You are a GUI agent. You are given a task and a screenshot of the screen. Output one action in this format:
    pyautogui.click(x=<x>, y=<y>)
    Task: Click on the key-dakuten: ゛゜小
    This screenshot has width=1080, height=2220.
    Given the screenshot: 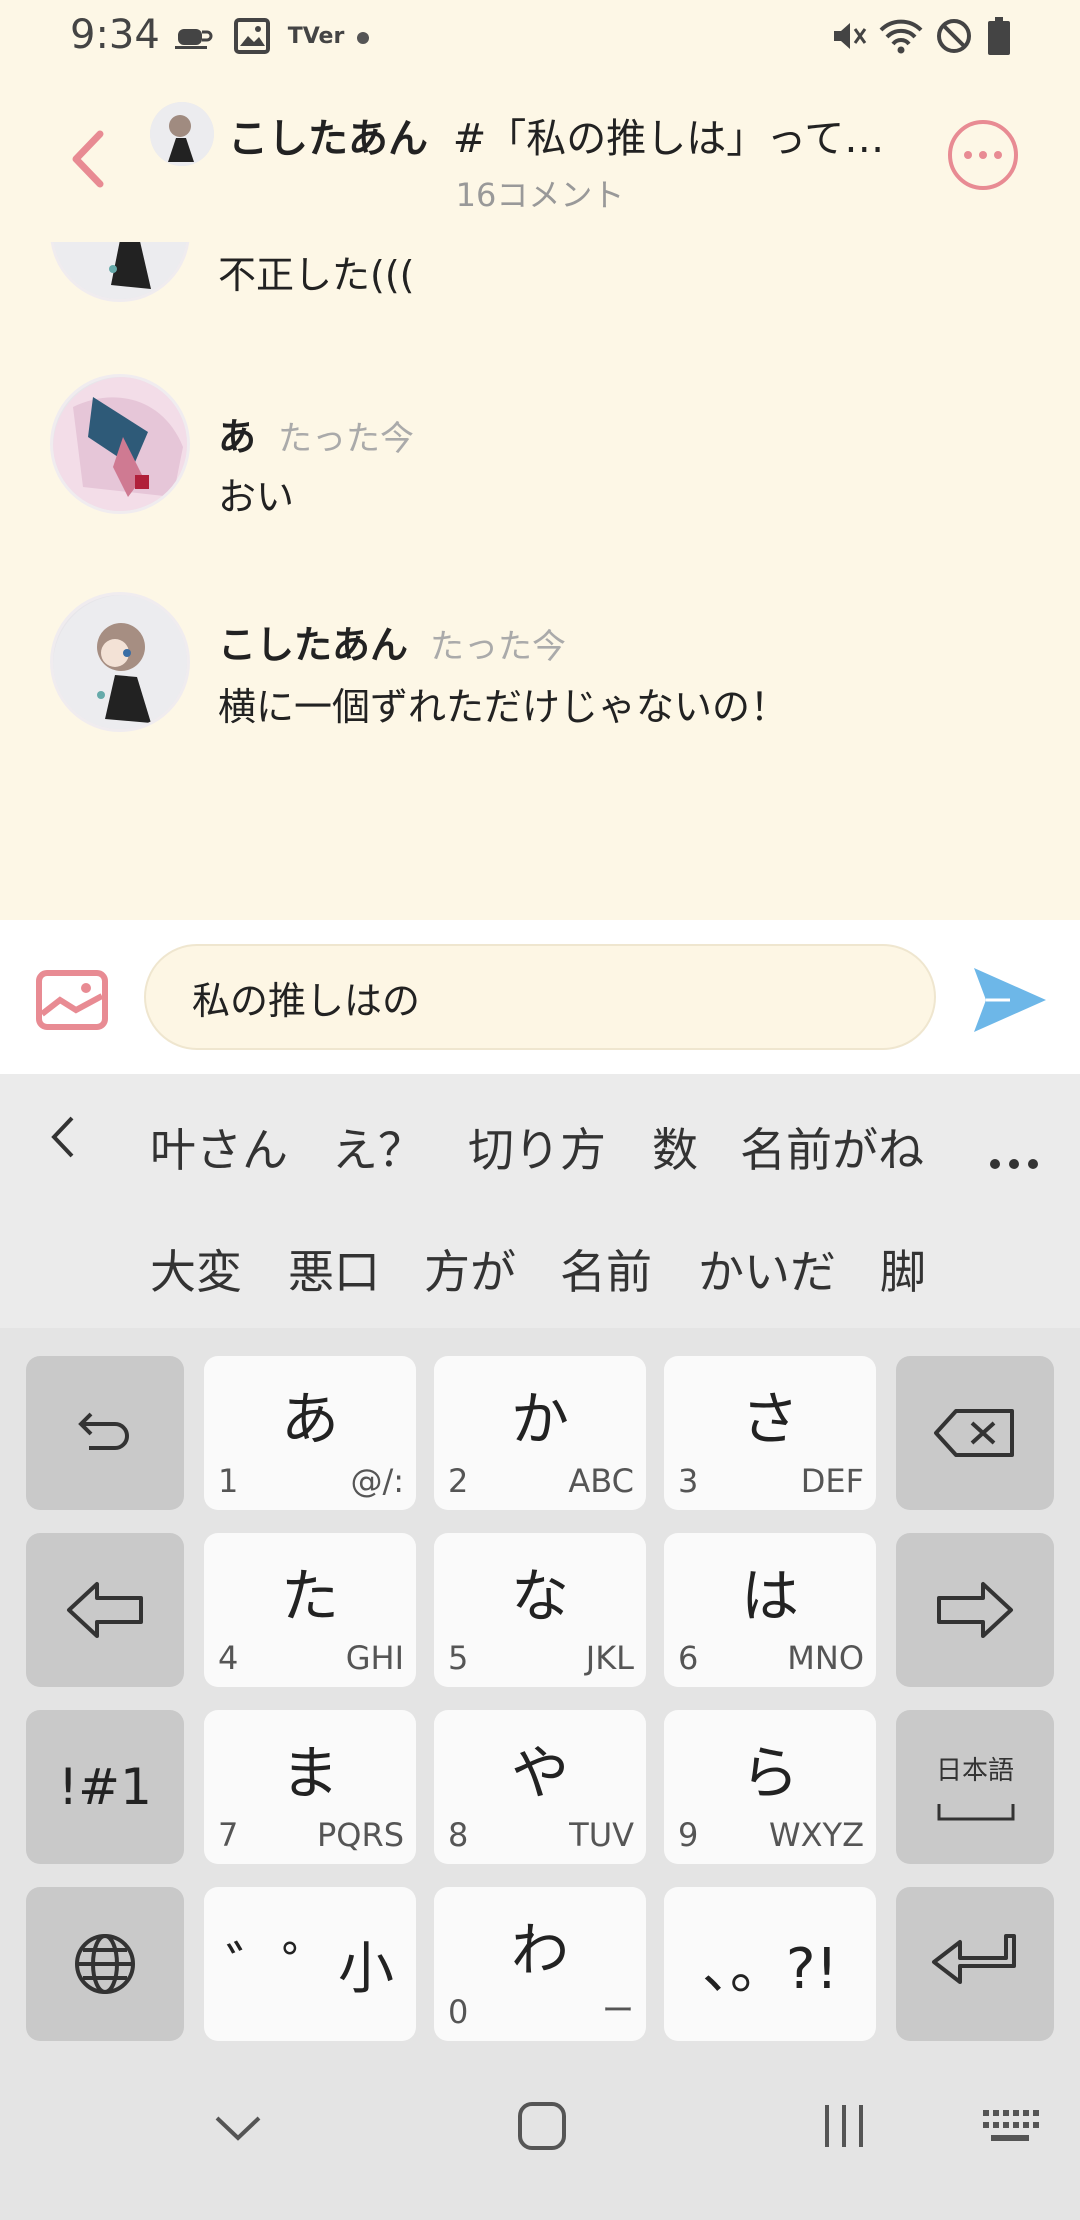 What is the action you would take?
    pyautogui.click(x=310, y=1964)
    